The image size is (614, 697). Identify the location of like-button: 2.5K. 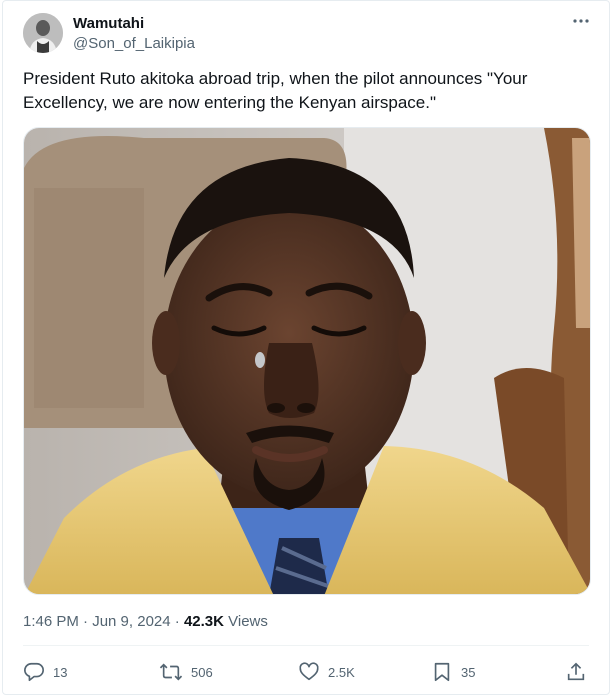
(326, 672).